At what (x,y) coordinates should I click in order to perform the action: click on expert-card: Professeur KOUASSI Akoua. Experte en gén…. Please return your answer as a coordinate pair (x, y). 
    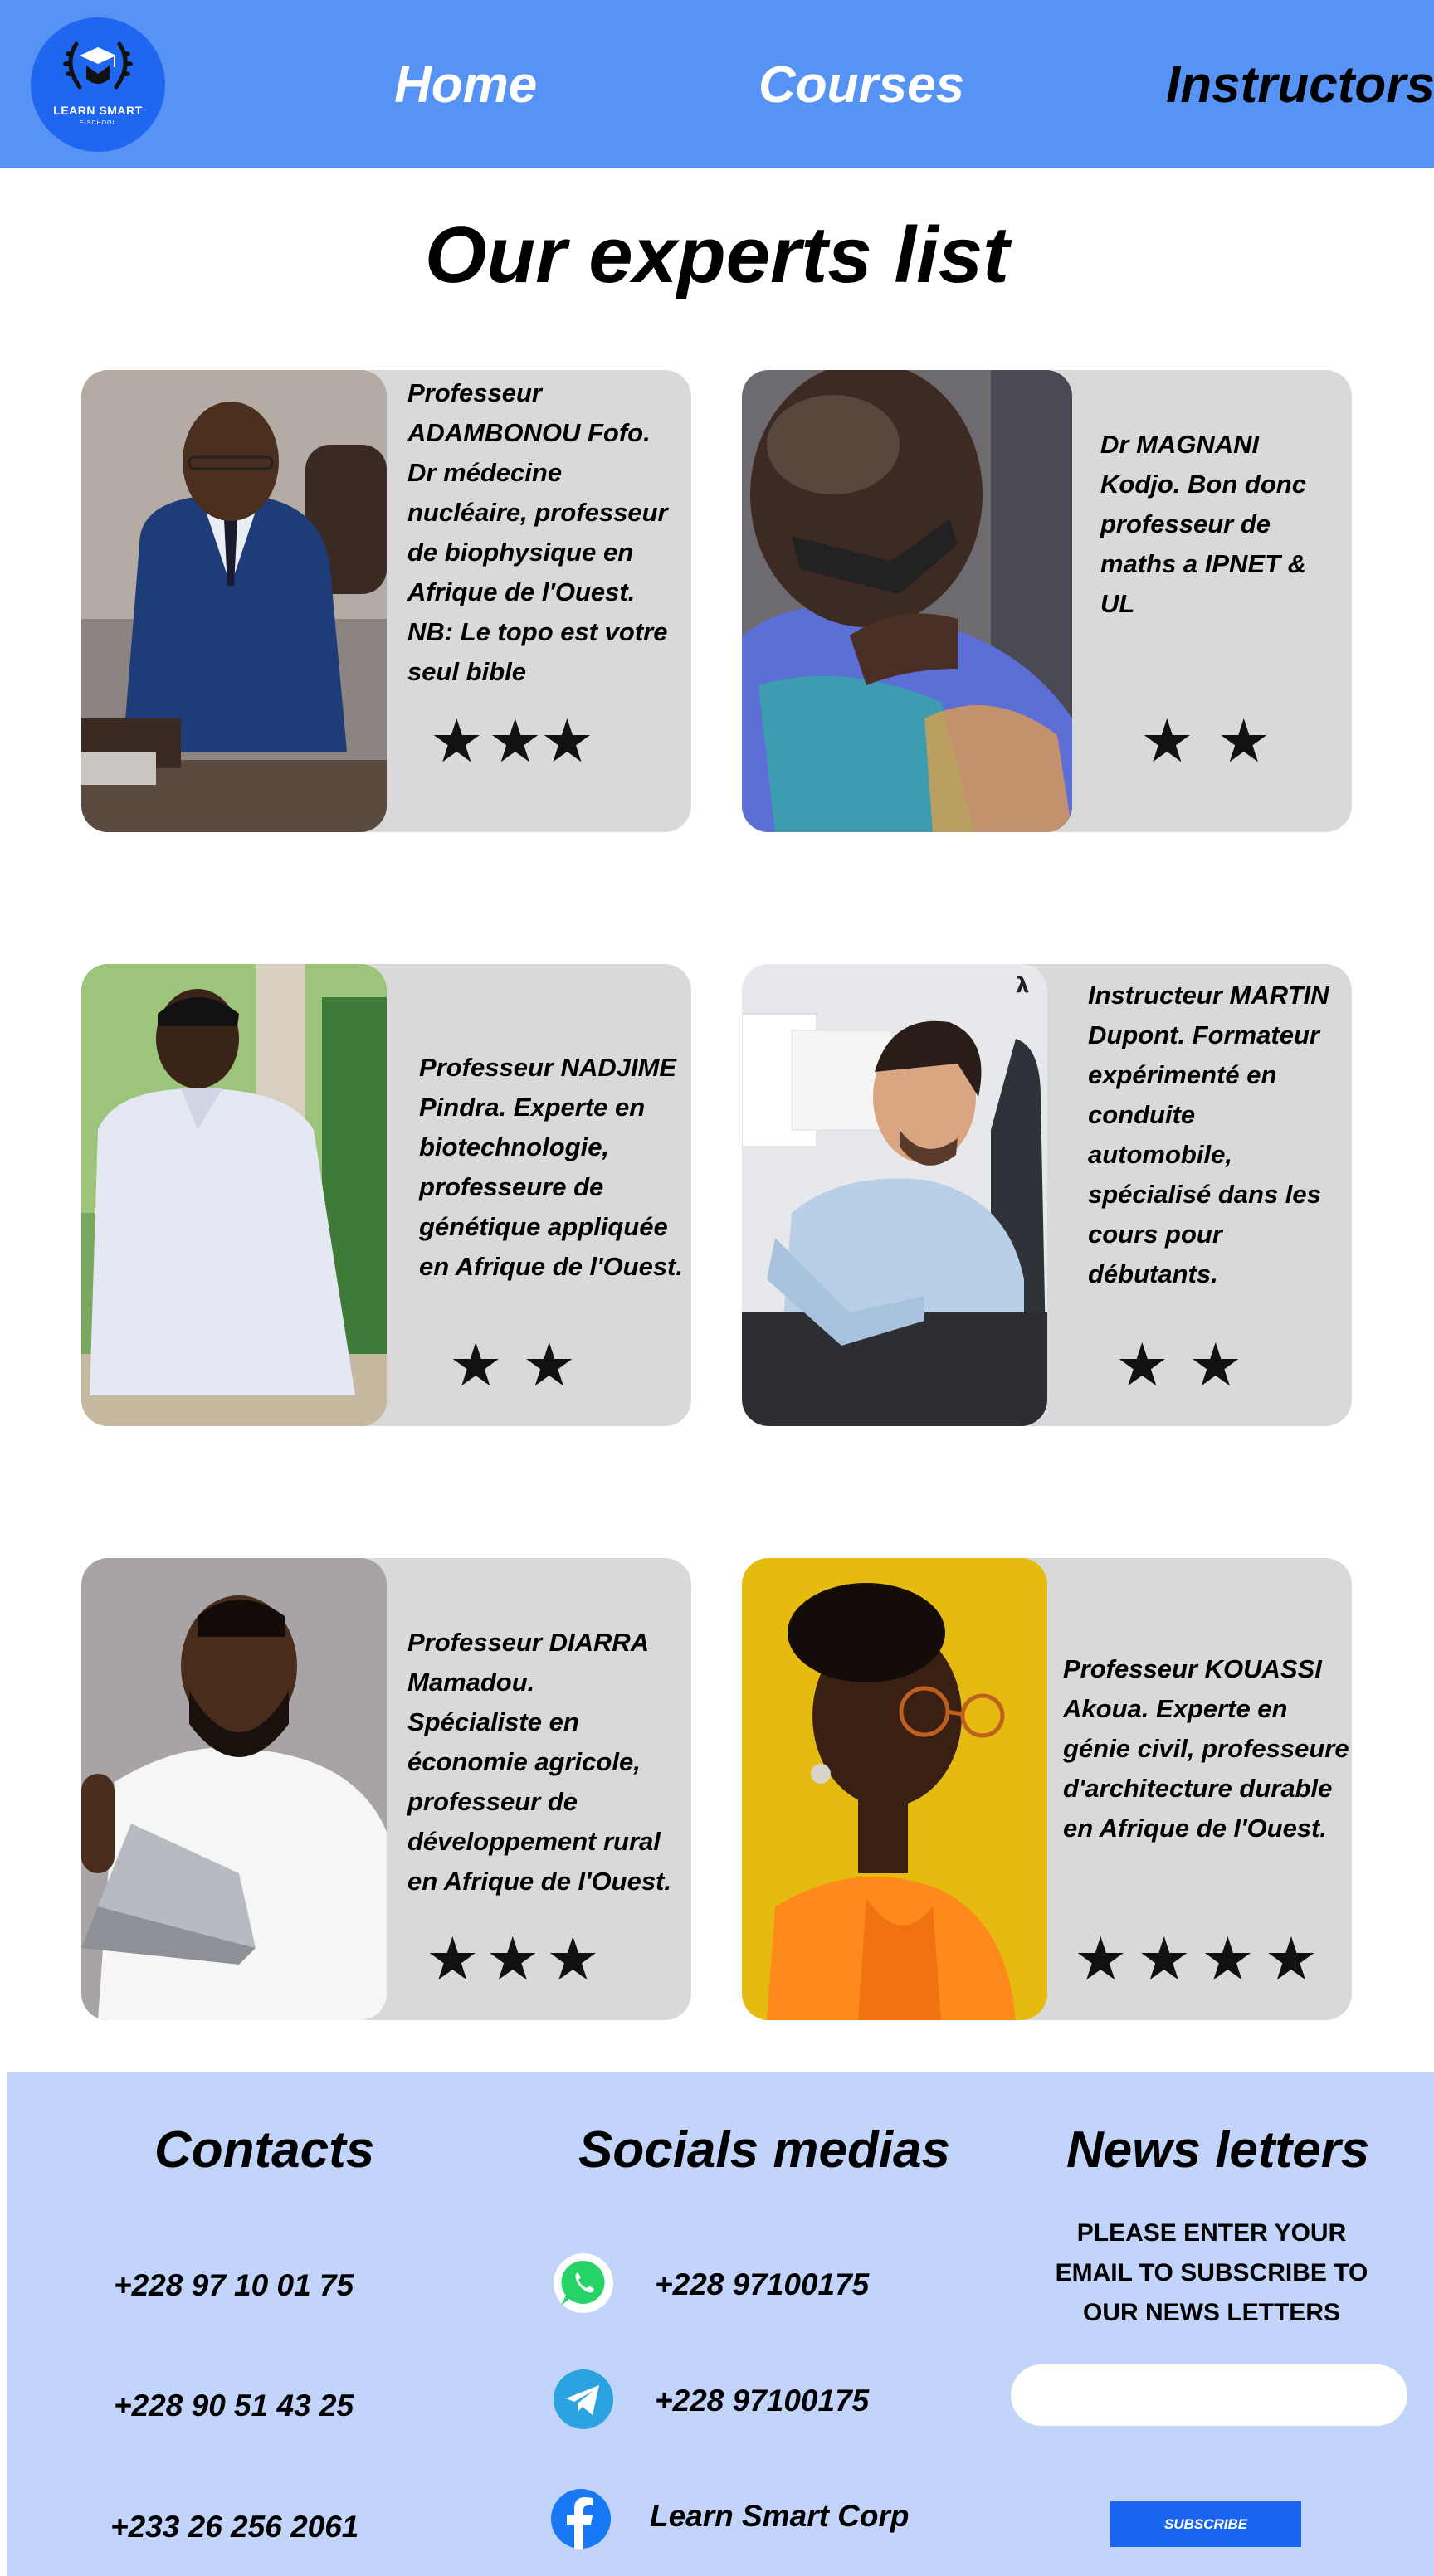
    Looking at the image, I should click on (1047, 1789).